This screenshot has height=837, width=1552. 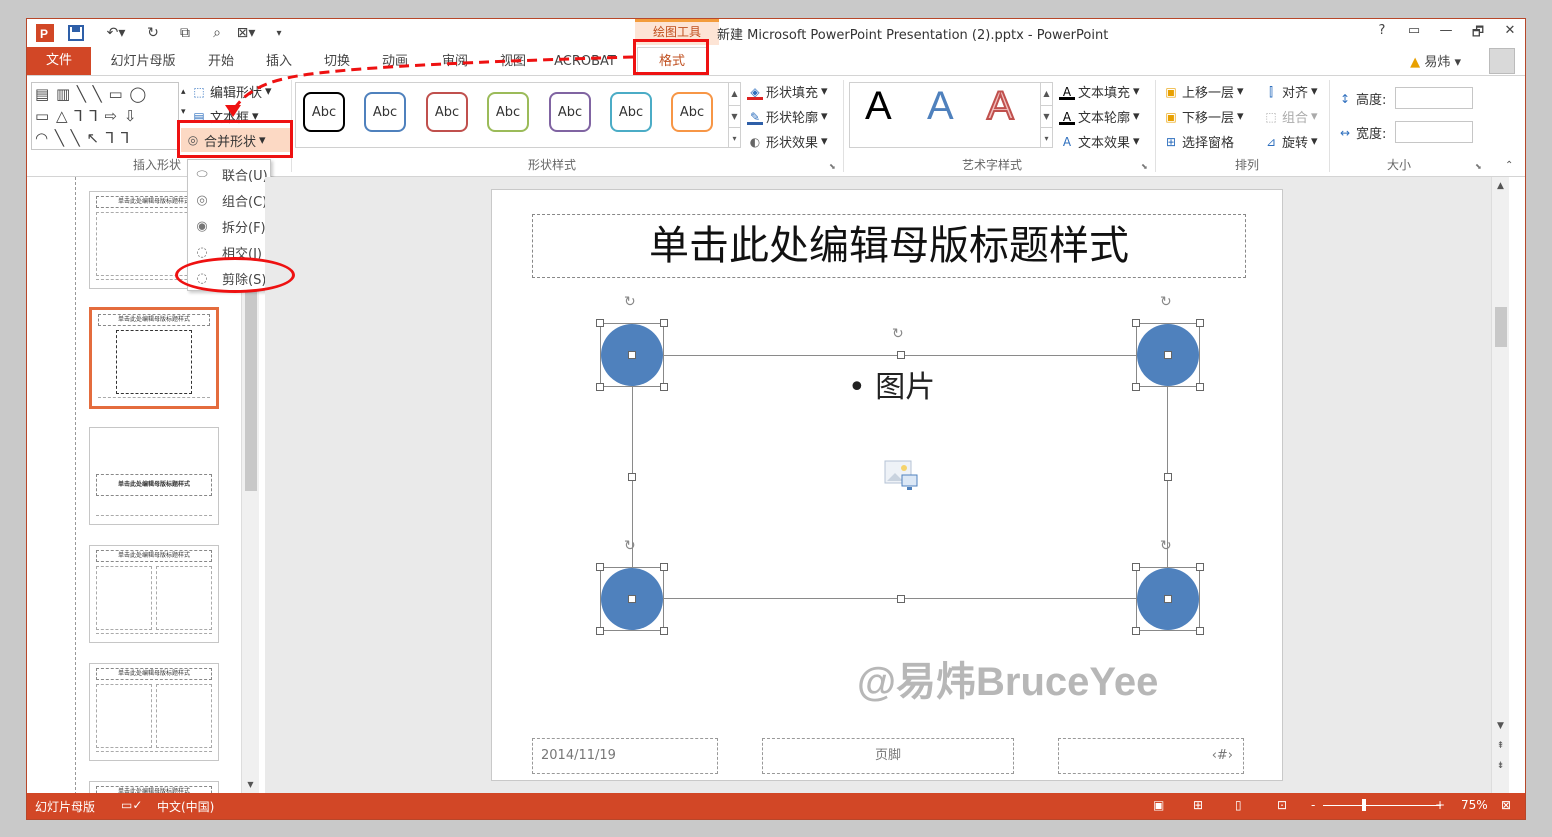 I want to click on spell-check-icon: ▭✓, so click(x=131, y=805).